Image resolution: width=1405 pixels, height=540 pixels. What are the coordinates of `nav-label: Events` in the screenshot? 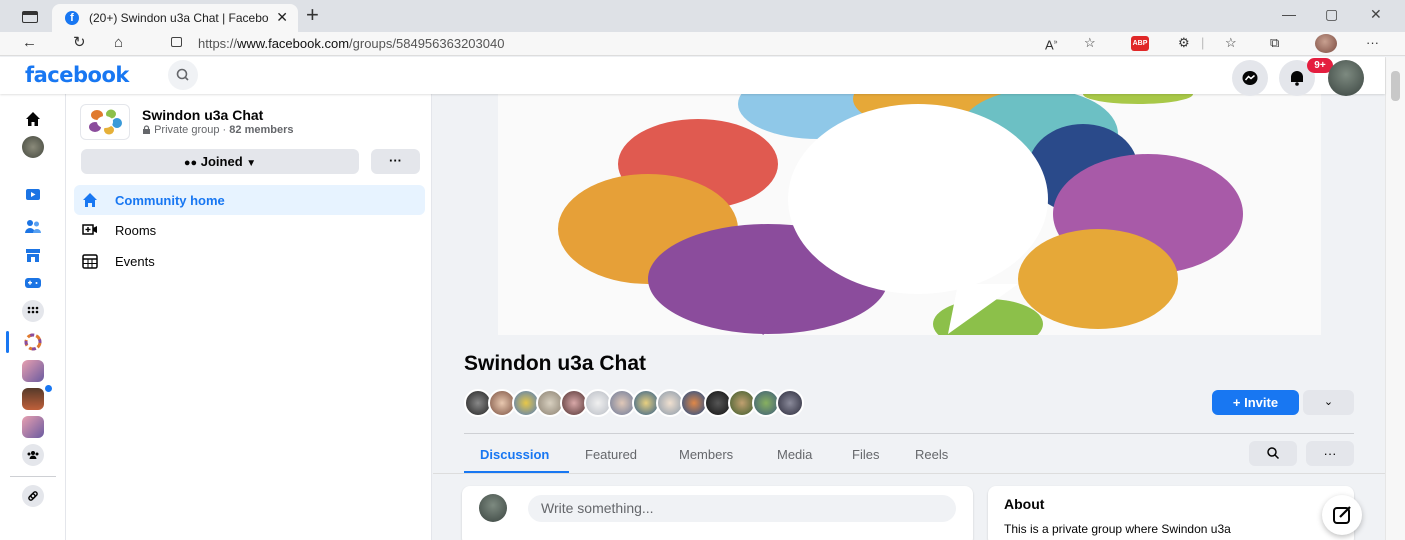 It's located at (135, 261).